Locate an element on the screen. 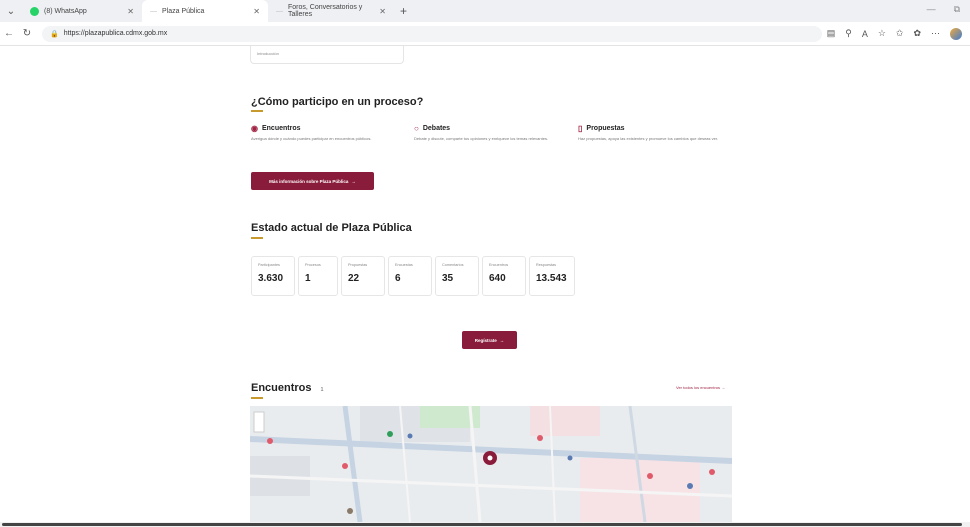 The image size is (970, 527). tab-label: Plaza Pública is located at coordinates (183, 11).